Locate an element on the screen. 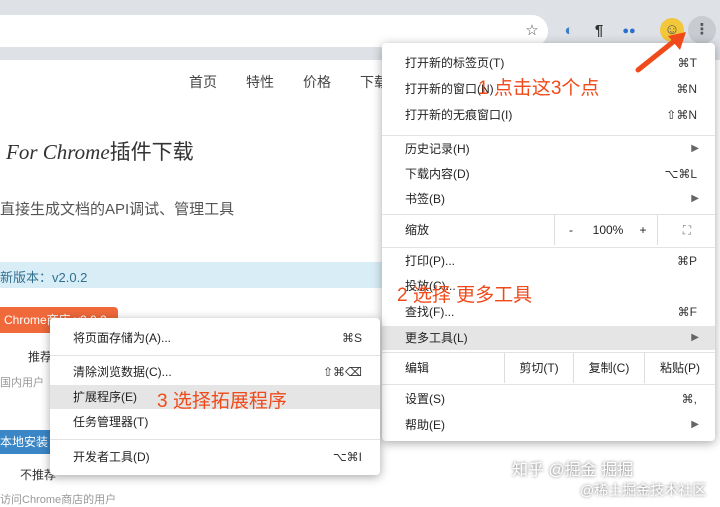 The width and height of the screenshot is (720, 507). menu-incognito: 打开新的无痕窗口(I) ⇧⌘N is located at coordinates (548, 115).